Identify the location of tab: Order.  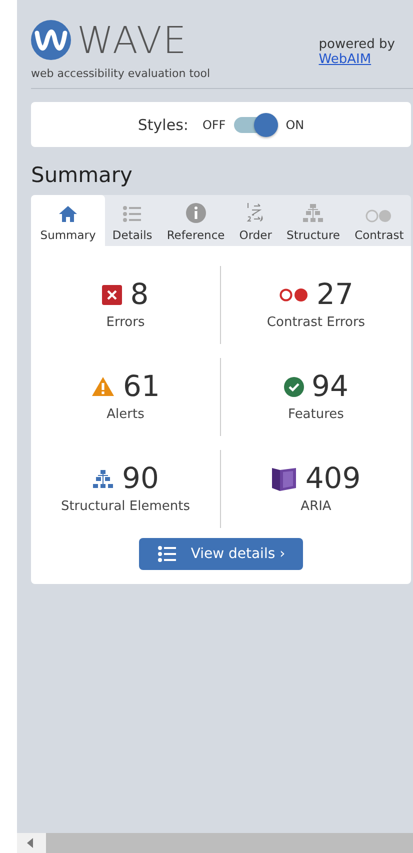
(256, 220).